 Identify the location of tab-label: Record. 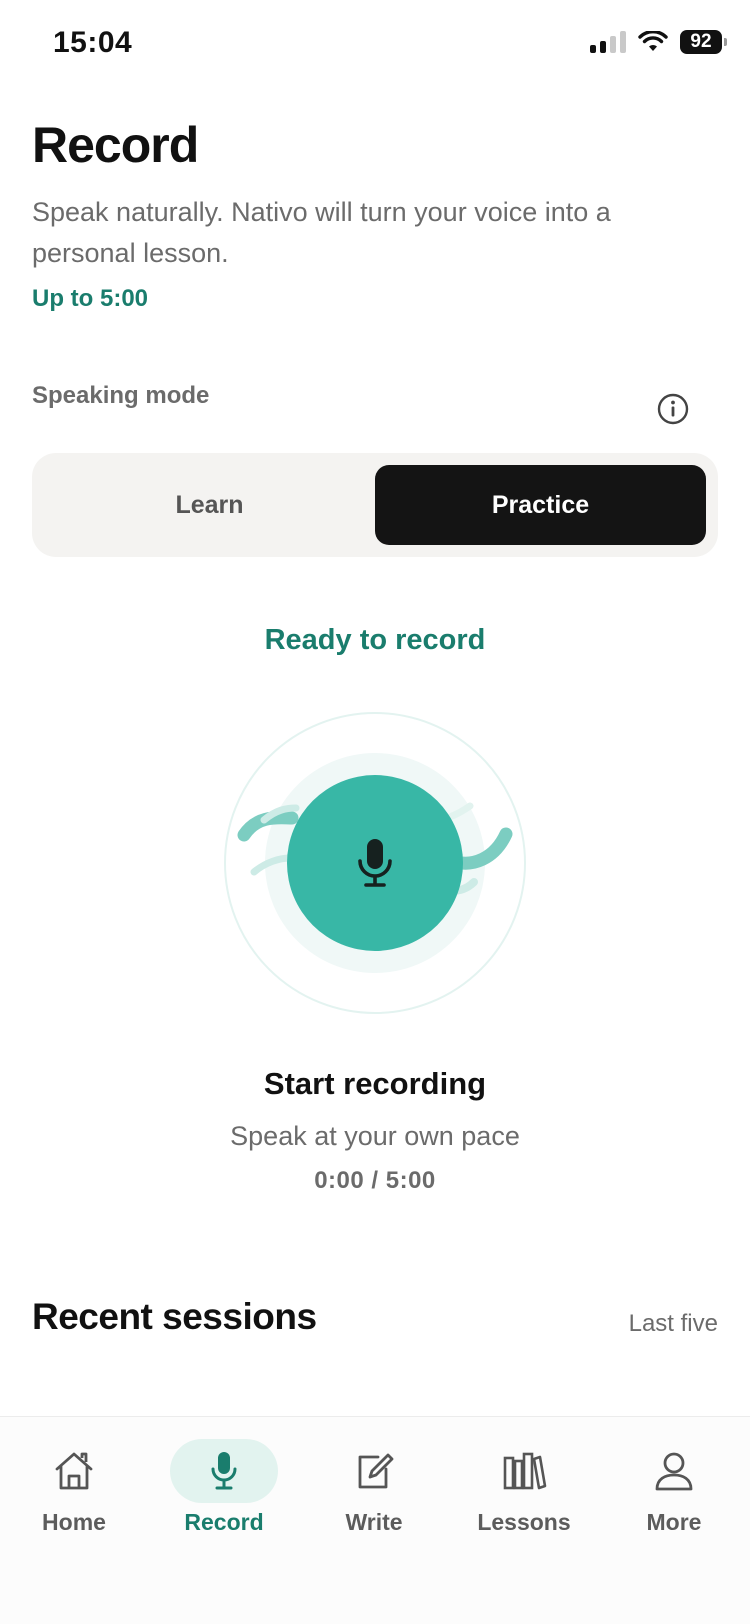
(224, 1522).